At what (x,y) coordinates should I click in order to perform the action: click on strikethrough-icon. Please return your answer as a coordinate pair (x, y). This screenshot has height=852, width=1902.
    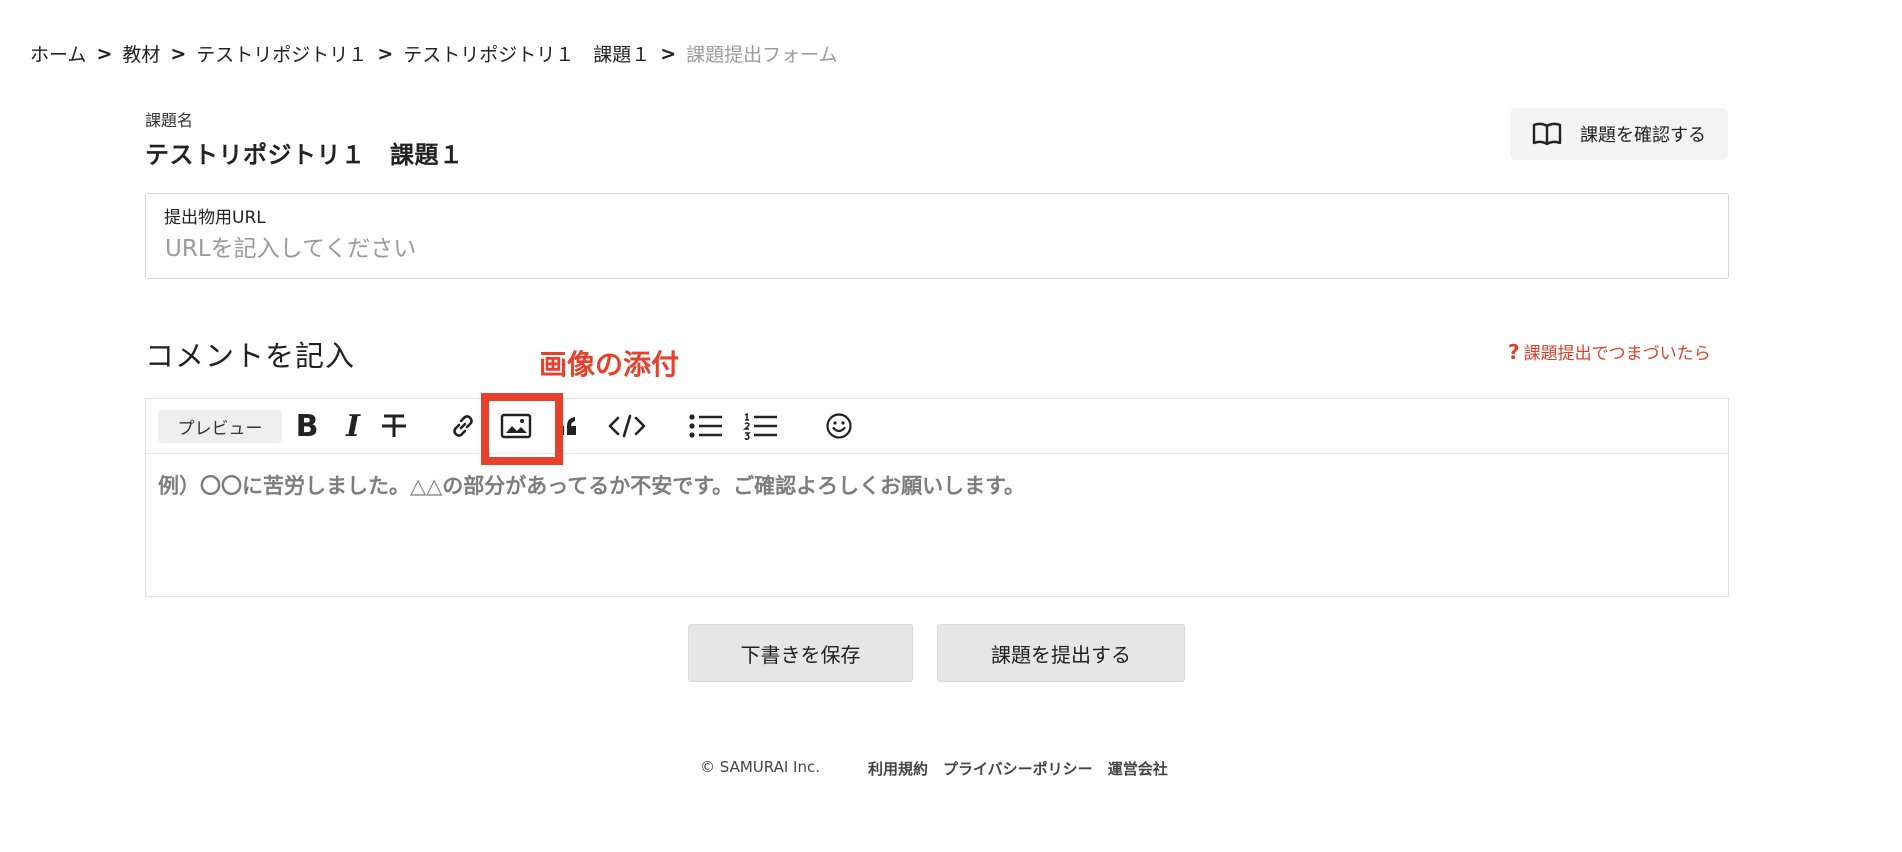
    Looking at the image, I should click on (394, 426).